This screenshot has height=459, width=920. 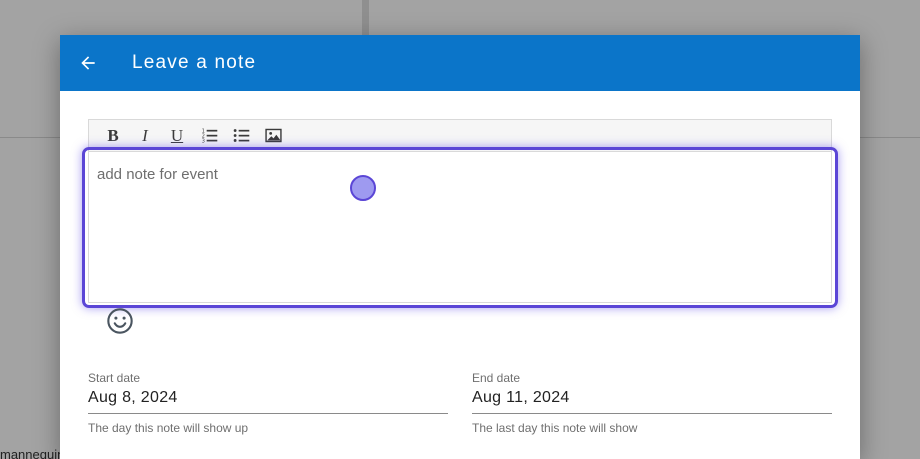 I want to click on start-date-label: Start date, so click(x=114, y=378).